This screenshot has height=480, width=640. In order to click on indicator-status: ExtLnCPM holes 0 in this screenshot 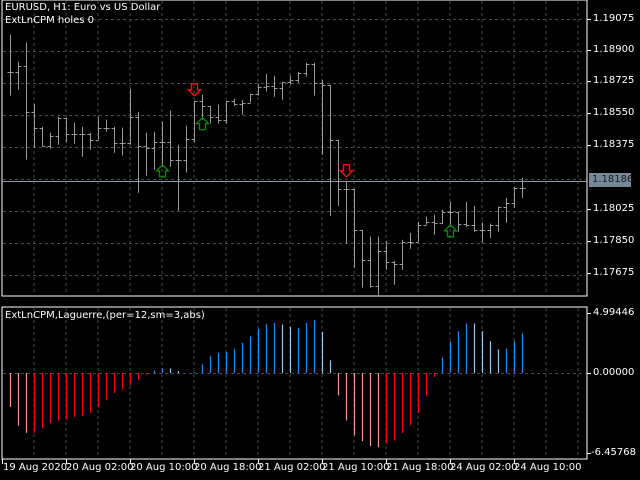, I will do `click(50, 20)`.